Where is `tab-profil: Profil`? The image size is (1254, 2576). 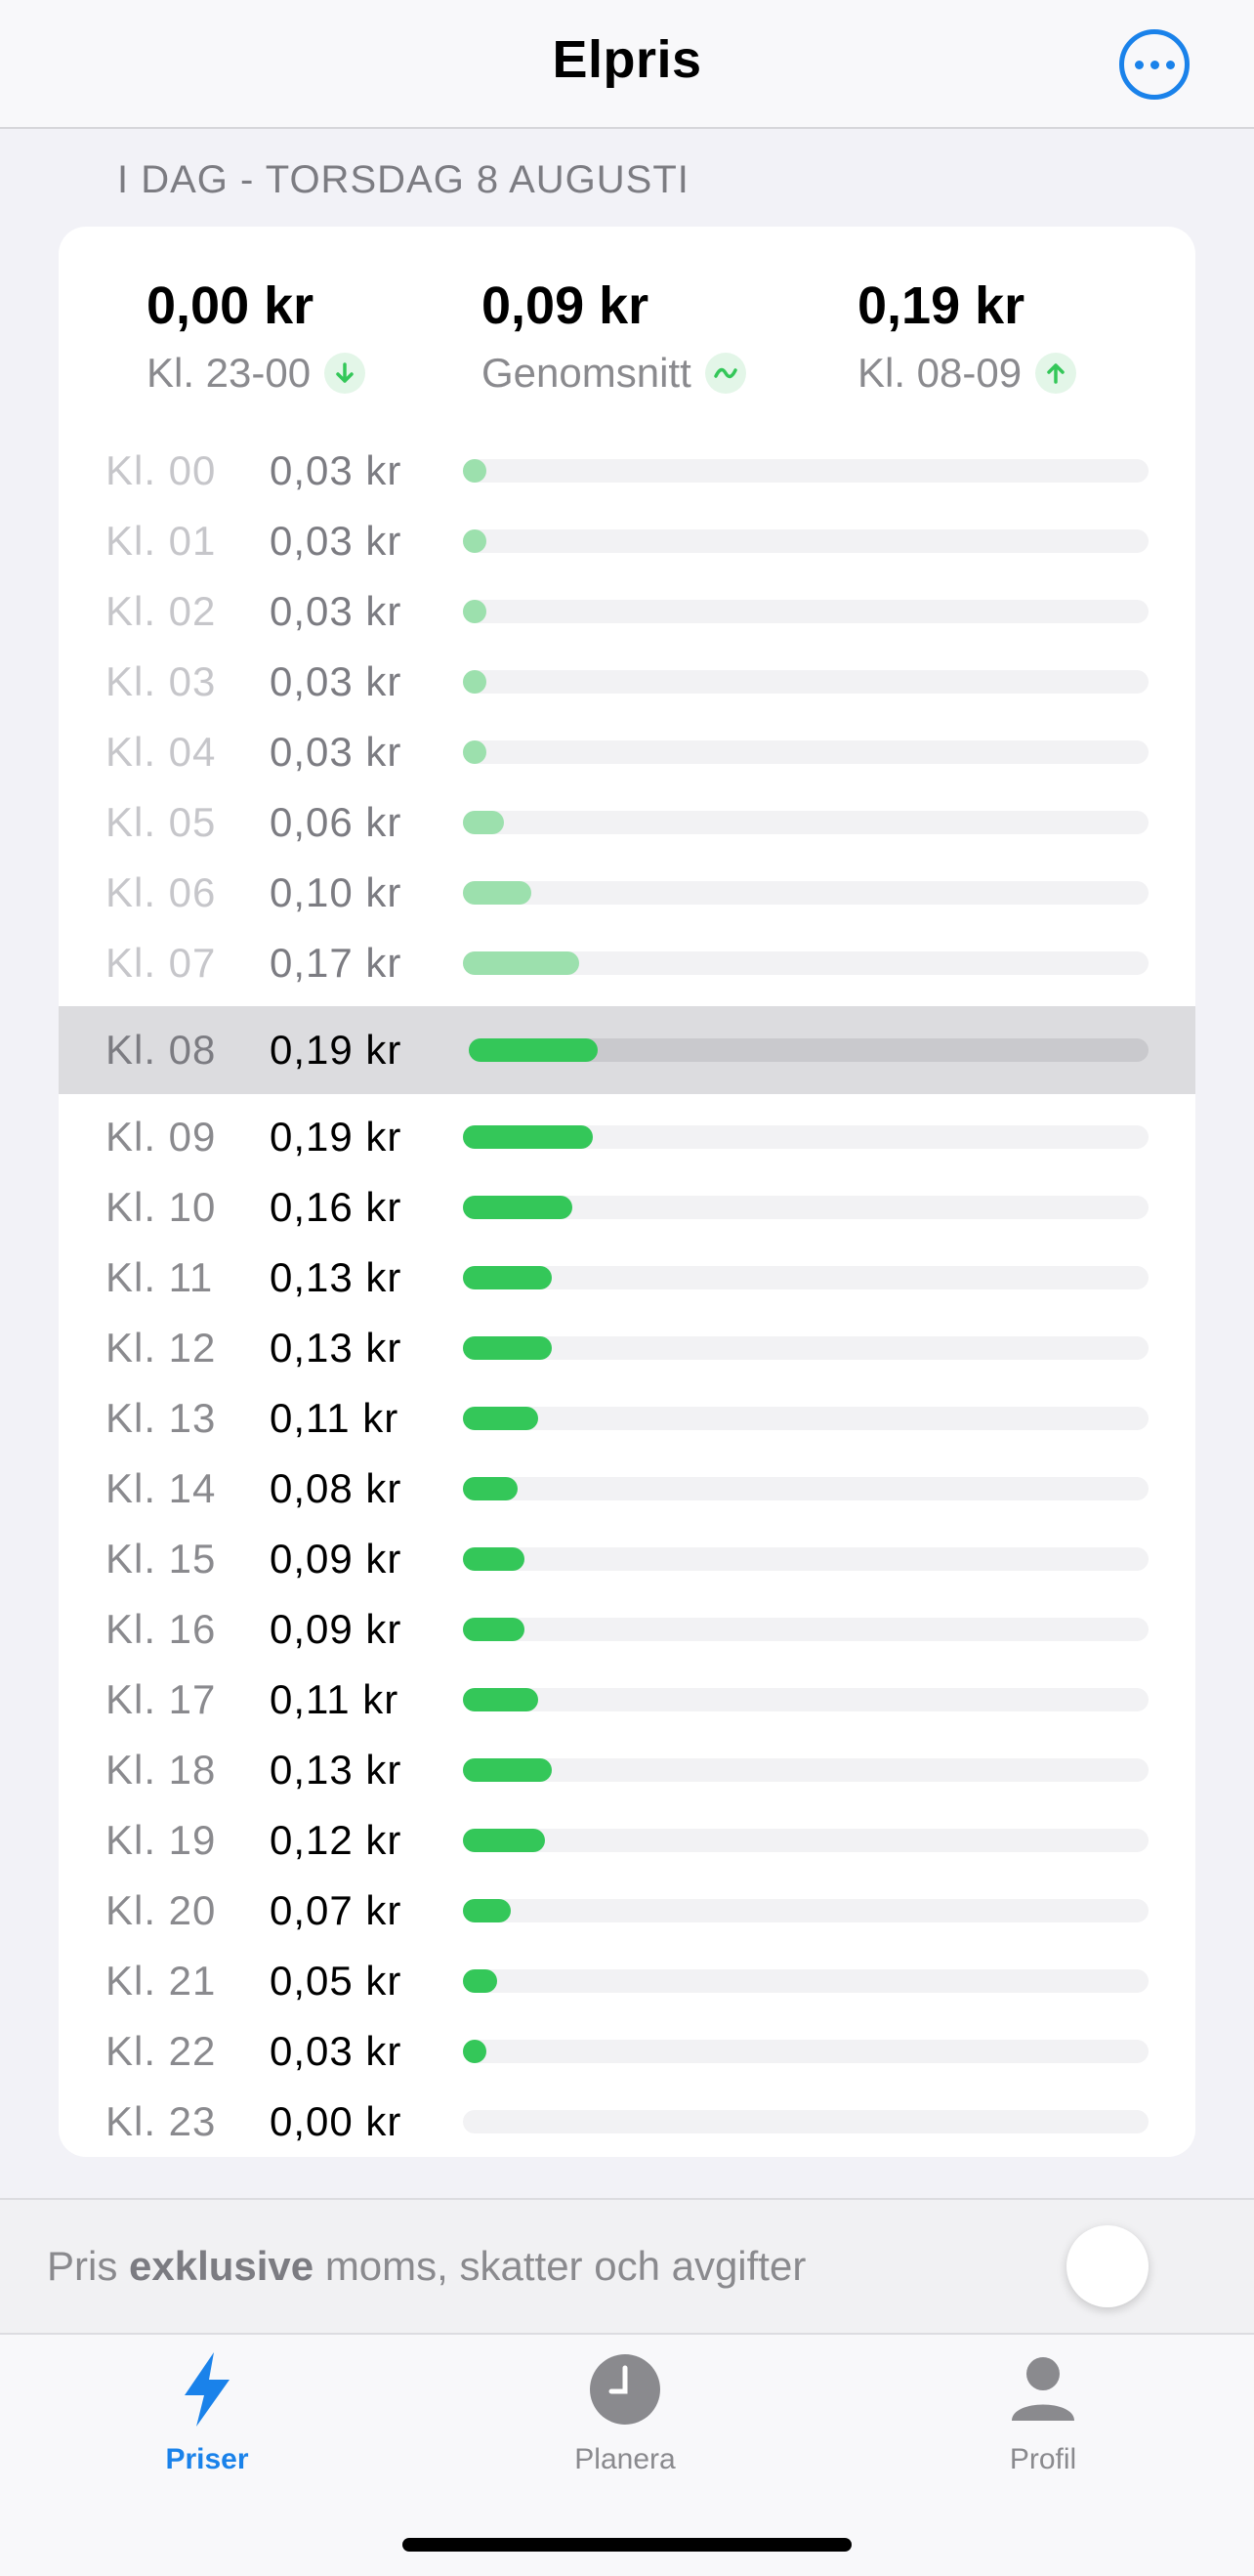 tab-profil: Profil is located at coordinates (1043, 2413).